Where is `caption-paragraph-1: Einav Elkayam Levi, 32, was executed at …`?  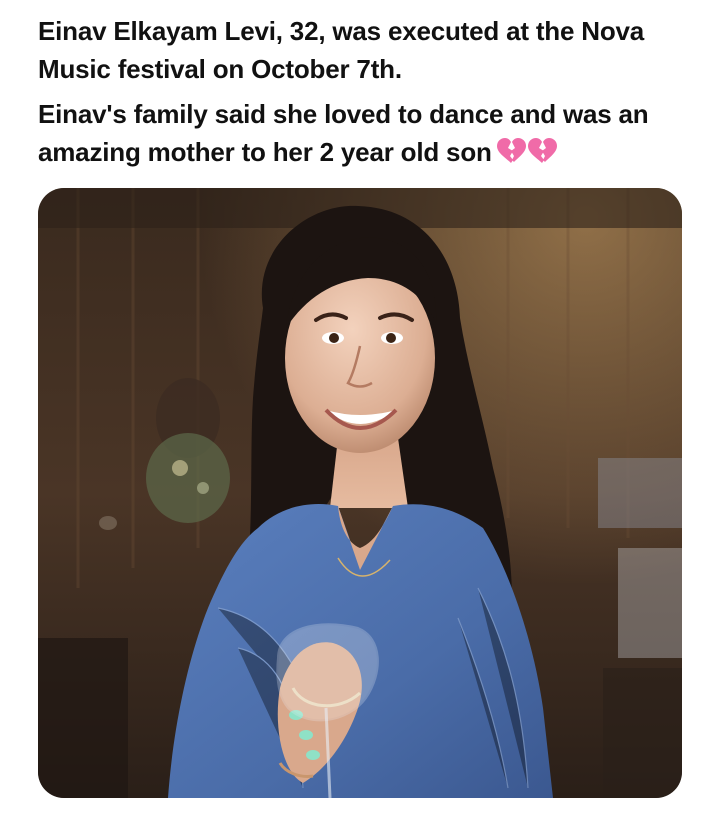 caption-paragraph-1: Einav Elkayam Levi, 32, was executed at … is located at coordinates (341, 50).